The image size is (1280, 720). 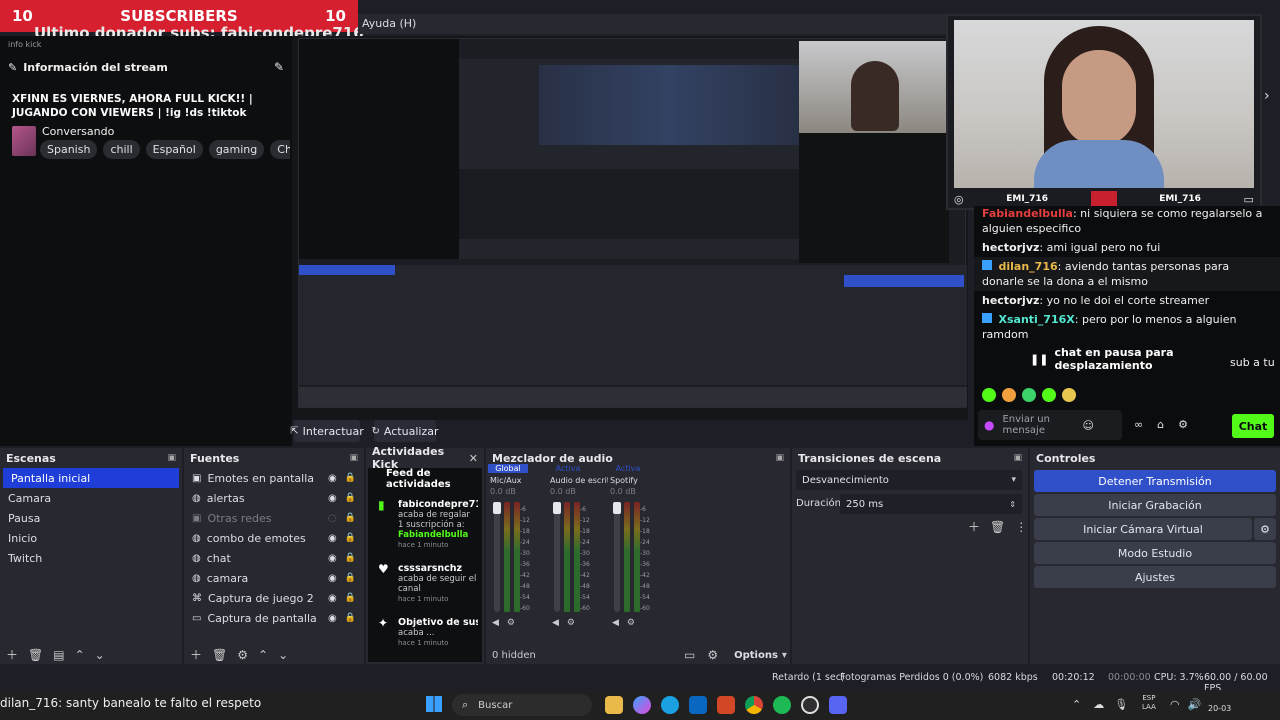 I want to click on stop-streaming-button: Detener Transmisión, so click(x=1155, y=481).